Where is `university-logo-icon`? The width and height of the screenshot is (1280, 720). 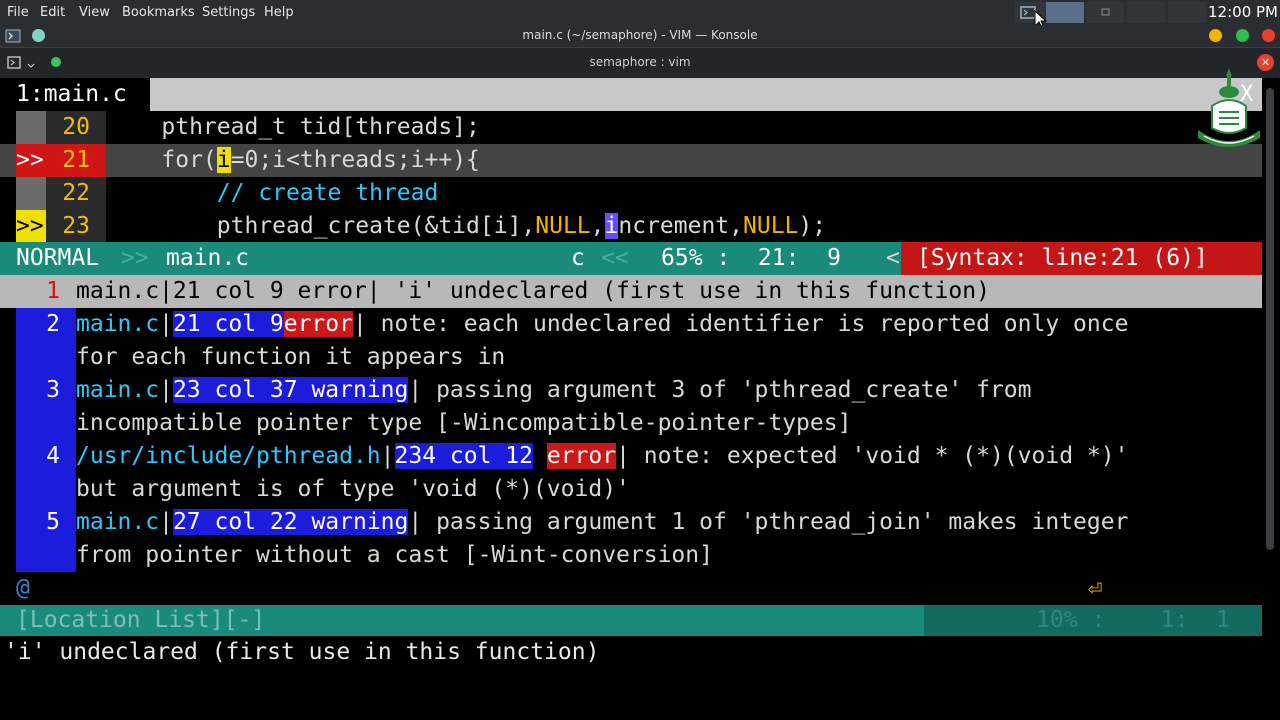
university-logo-icon is located at coordinates (1229, 107).